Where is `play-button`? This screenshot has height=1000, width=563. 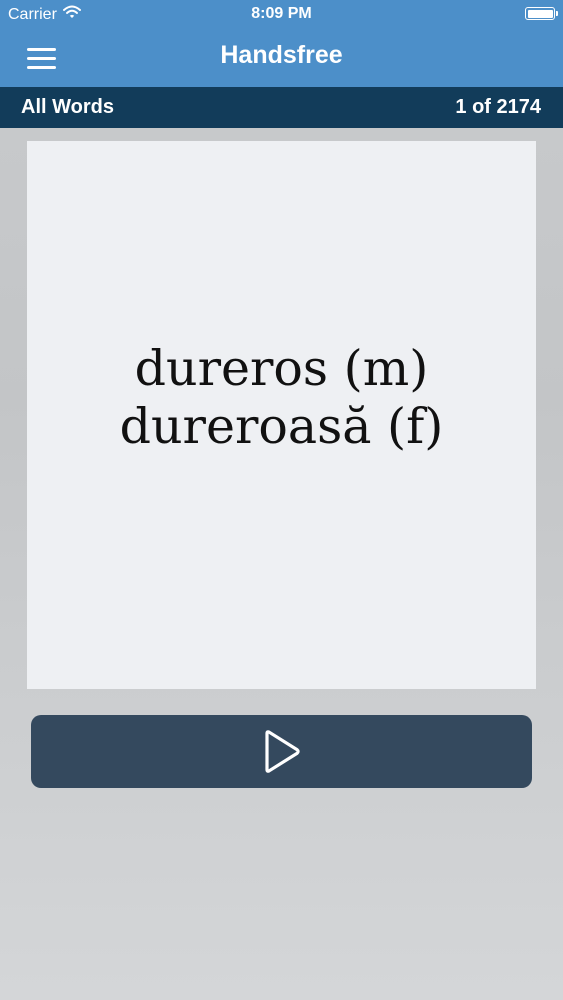 play-button is located at coordinates (281, 751).